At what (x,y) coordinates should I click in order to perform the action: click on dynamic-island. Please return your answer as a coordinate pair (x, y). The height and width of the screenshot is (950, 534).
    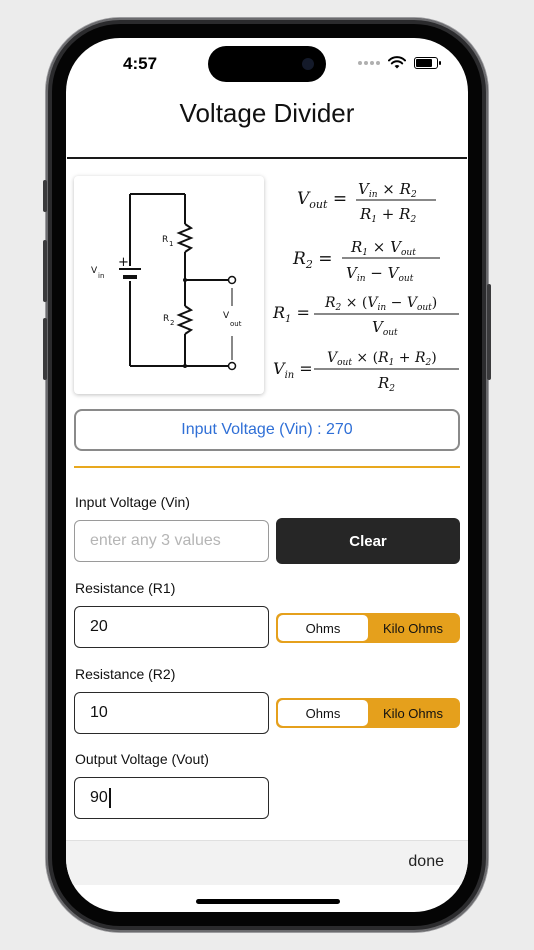
    Looking at the image, I should click on (267, 64).